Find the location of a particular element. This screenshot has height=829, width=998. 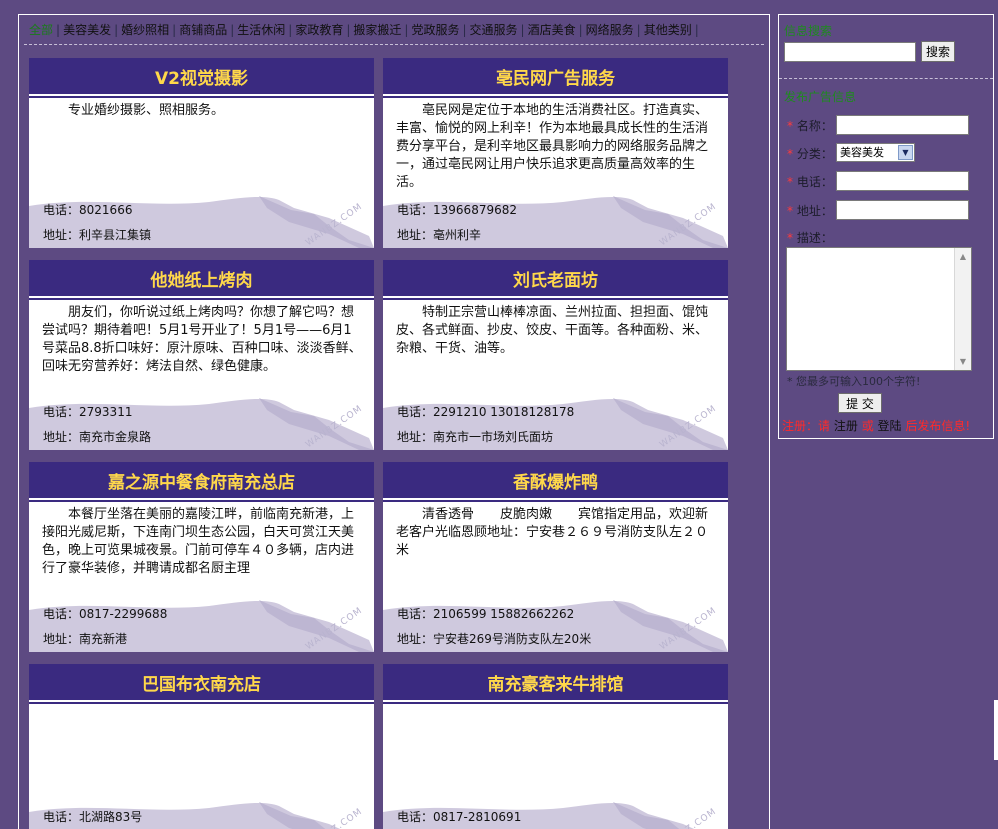

register-link: 注册 is located at coordinates (846, 426).